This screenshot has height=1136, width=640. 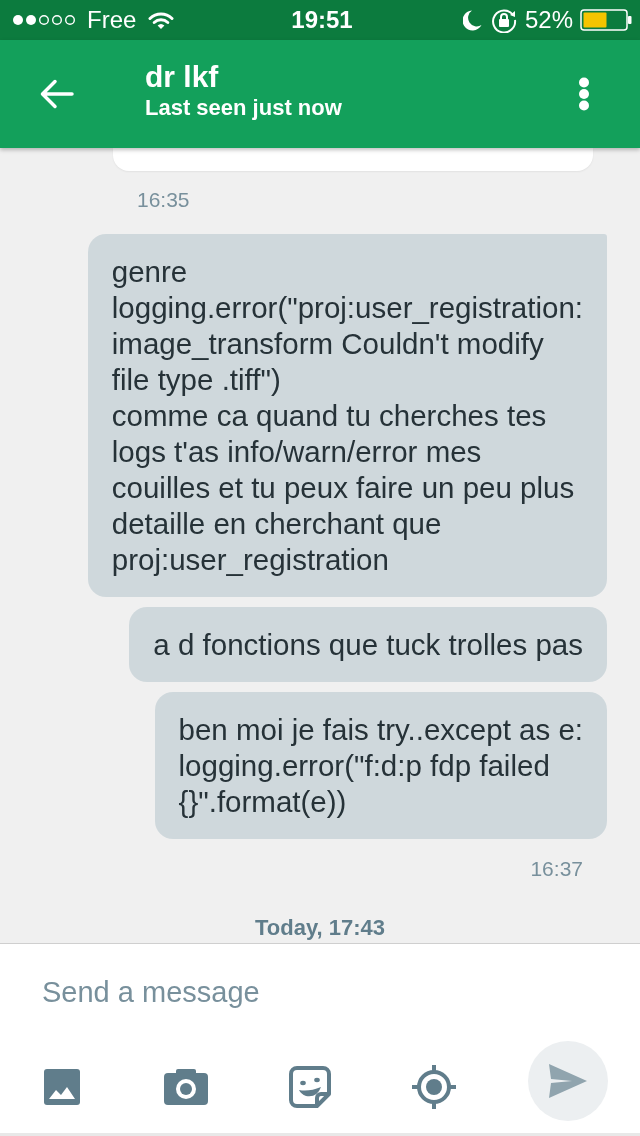 What do you see at coordinates (380, 765) in the screenshot?
I see `message-bubble: ben moi je fais try..except as e: logging.error("f:d:p fdp failed {}".format(e))` at bounding box center [380, 765].